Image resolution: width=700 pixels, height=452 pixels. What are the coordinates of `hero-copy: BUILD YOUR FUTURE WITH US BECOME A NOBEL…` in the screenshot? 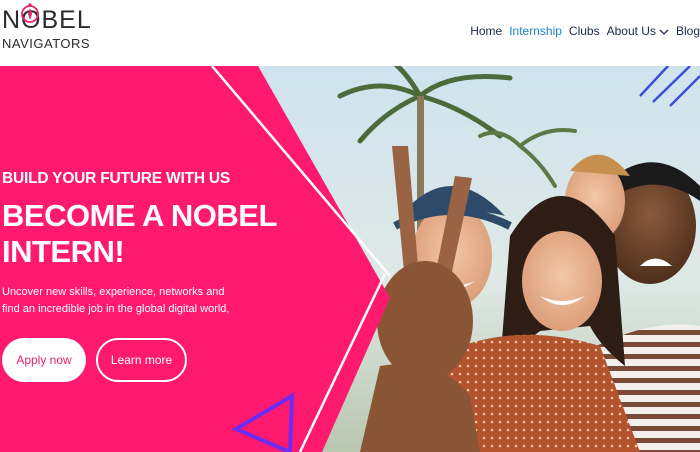 It's located at (152, 244).